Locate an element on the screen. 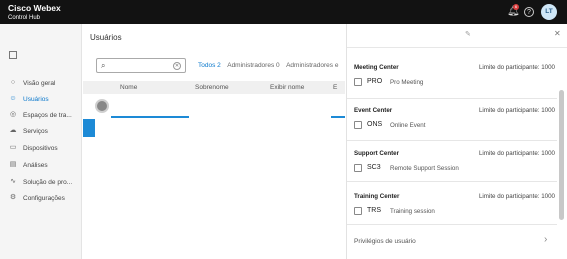  brand-subtitle: Control Hub is located at coordinates (24, 17).